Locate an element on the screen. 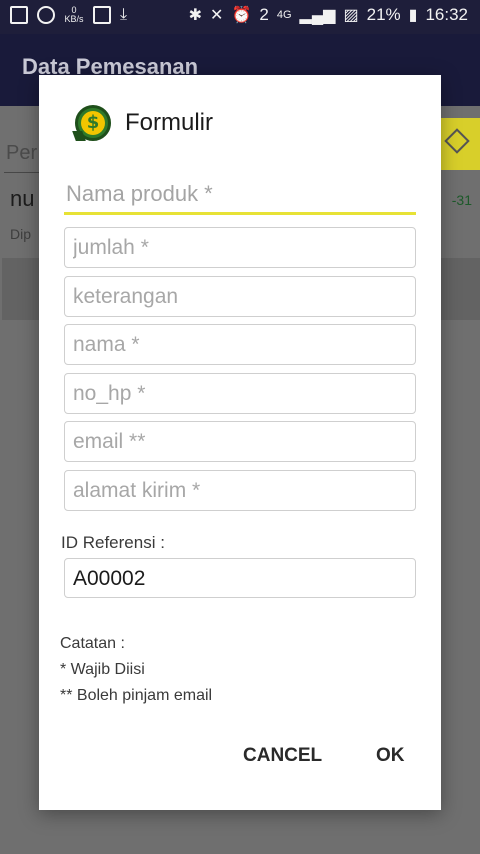 The width and height of the screenshot is (480, 854). list-item-title: nu is located at coordinates (22, 198).